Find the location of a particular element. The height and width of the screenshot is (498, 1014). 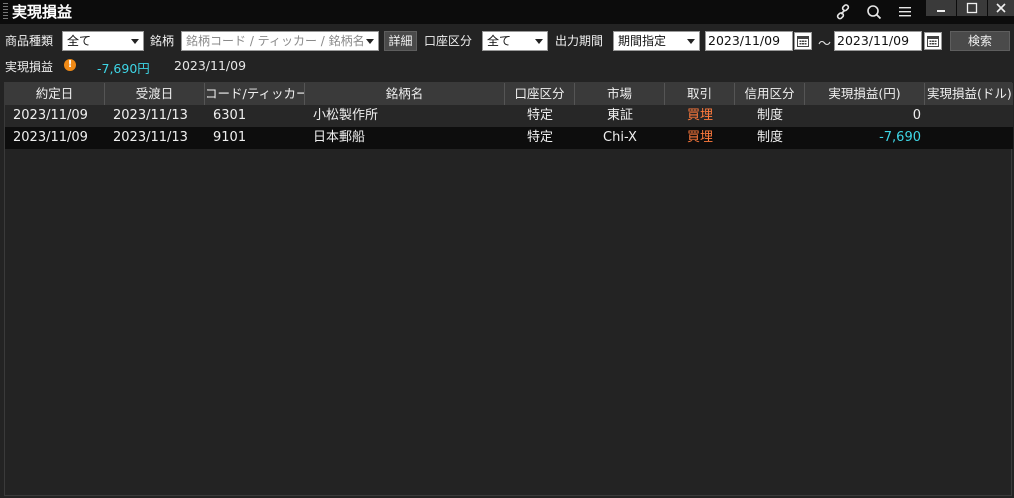

maximize-icon is located at coordinates (972, 8).